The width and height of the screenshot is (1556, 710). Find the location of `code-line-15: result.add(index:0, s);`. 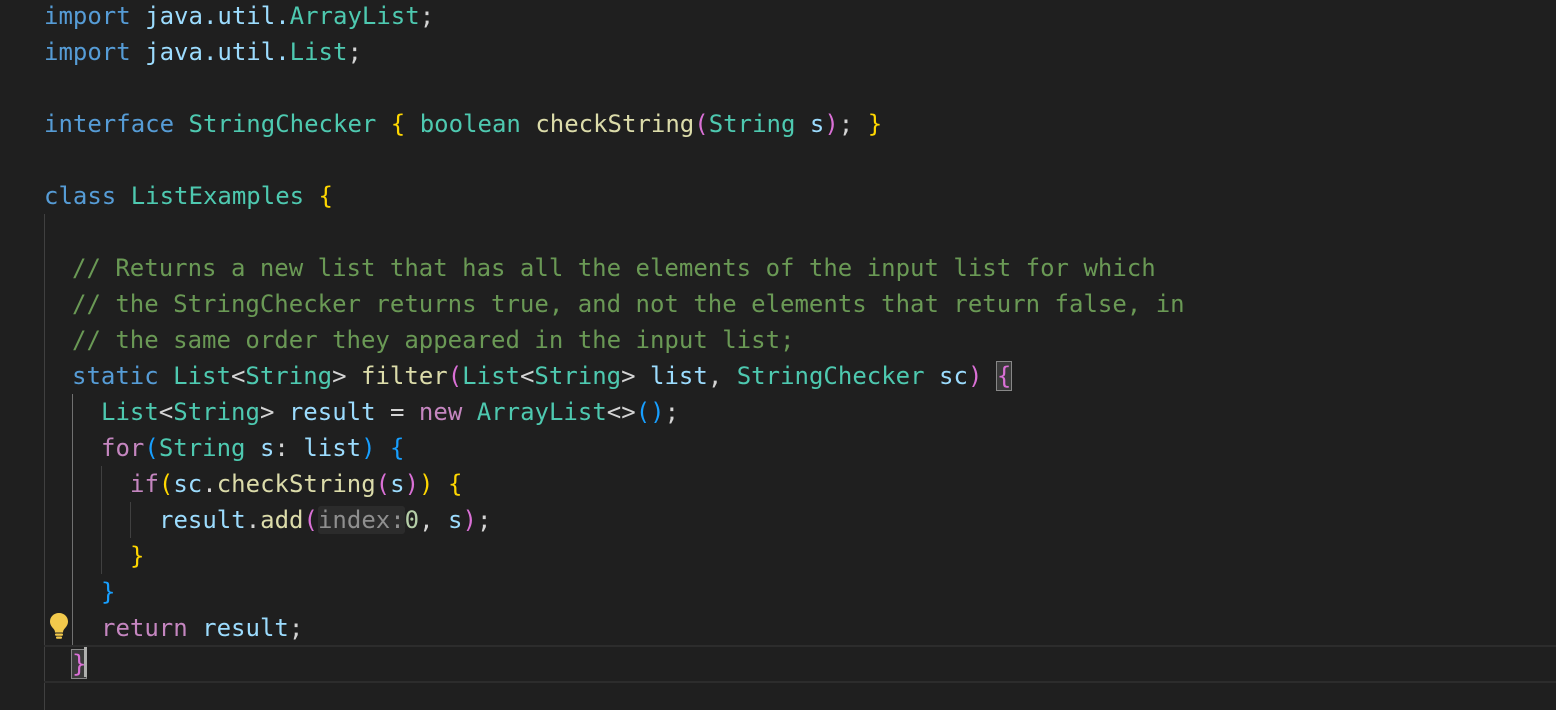

code-line-15: result.add(index:0, s); is located at coordinates (325, 520).